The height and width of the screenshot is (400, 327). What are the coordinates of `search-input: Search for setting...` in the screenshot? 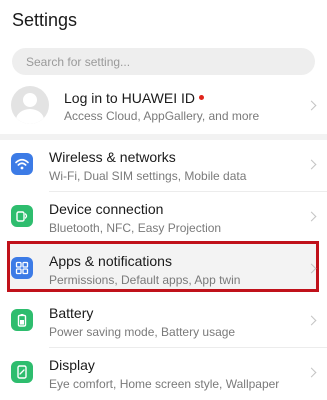 It's located at (163, 61).